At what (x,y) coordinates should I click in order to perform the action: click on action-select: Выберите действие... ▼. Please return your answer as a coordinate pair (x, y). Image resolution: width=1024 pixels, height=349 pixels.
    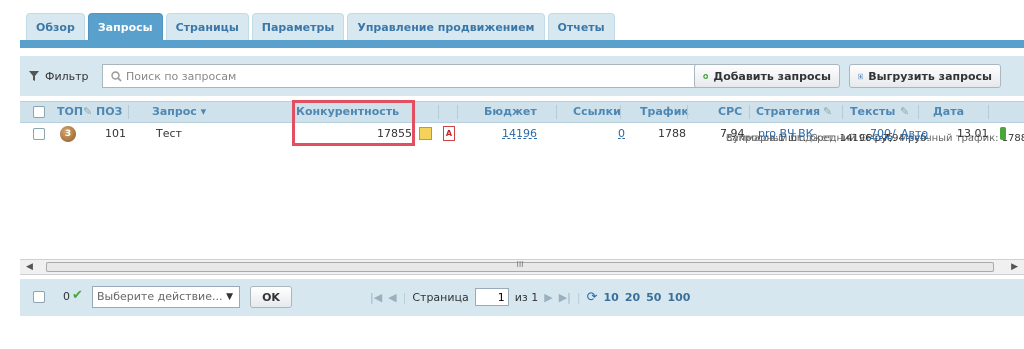
    Looking at the image, I should click on (166, 297).